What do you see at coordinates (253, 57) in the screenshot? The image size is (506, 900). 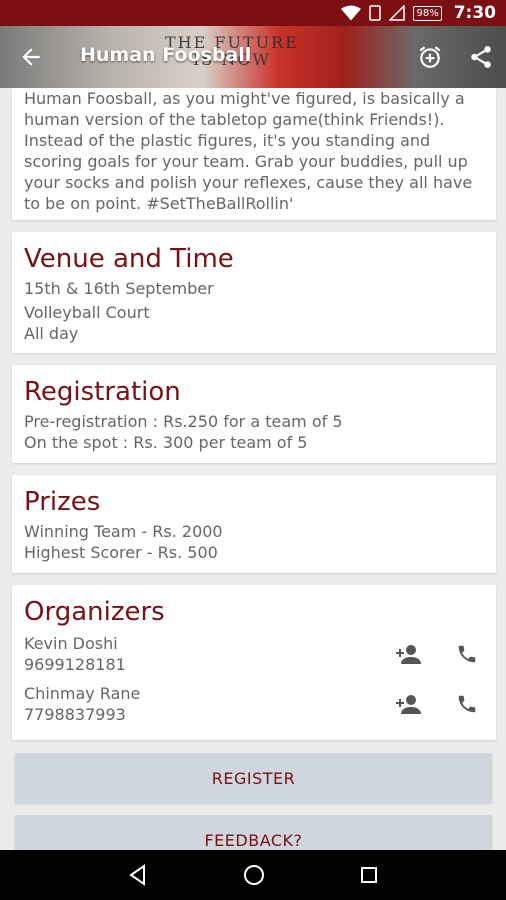 I see `app-toolbar: THE FUTURE IS NOW Human Foosball` at bounding box center [253, 57].